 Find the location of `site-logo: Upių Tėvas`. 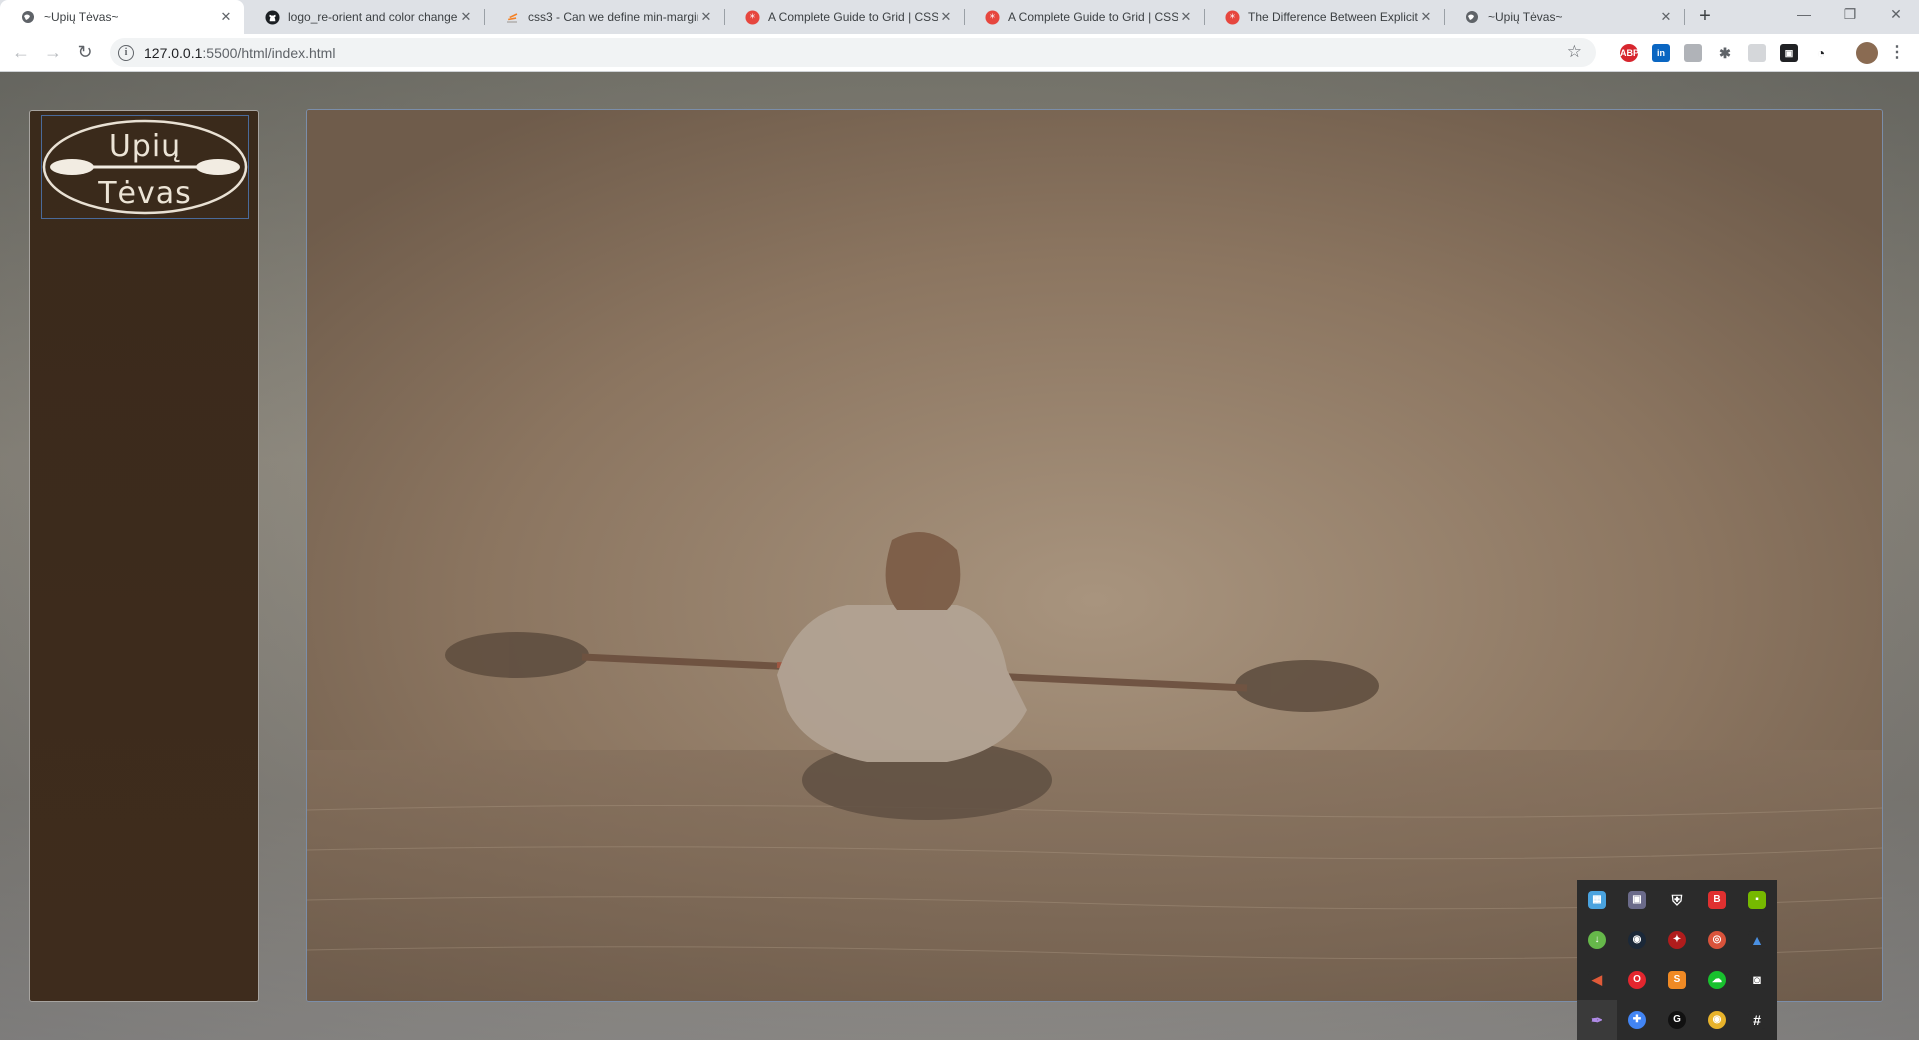

site-logo: Upių Tėvas is located at coordinates (145, 167).